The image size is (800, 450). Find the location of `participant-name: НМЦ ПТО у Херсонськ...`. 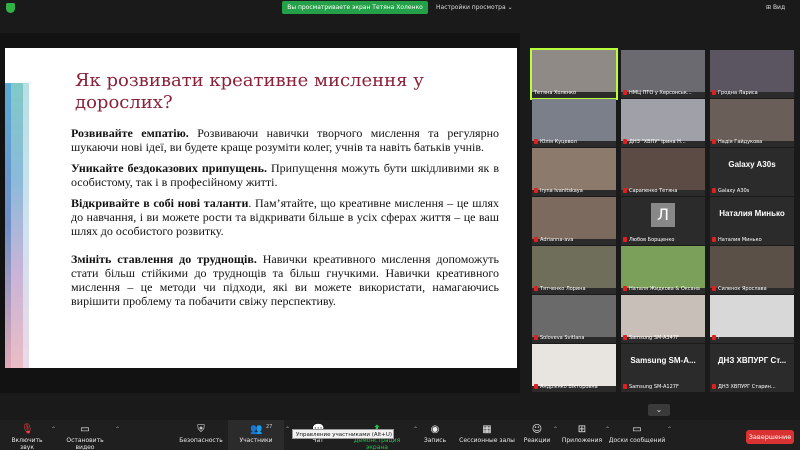

participant-name: НМЦ ПТО у Херсонськ... is located at coordinates (663, 93).